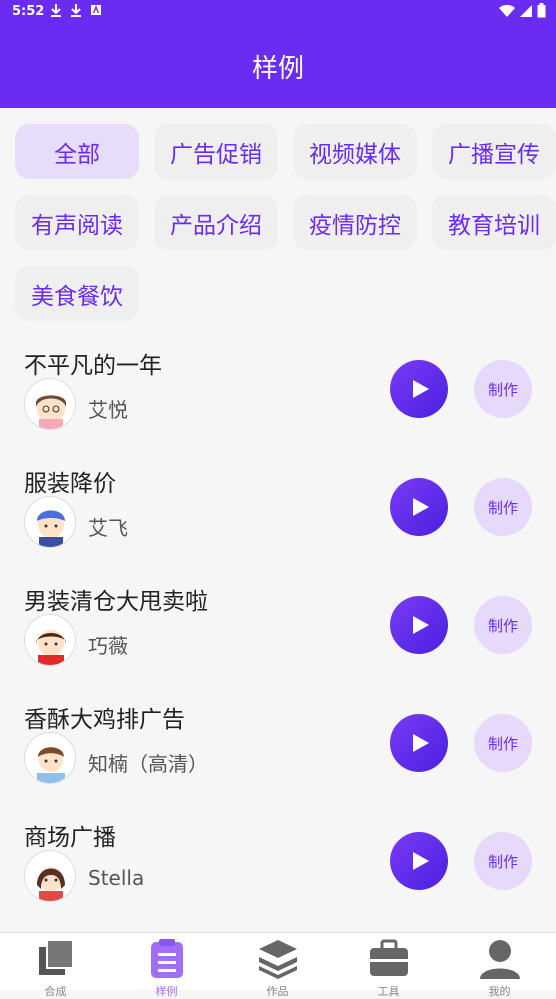 This screenshot has width=556, height=999. I want to click on nav-label: 工具, so click(388, 991).